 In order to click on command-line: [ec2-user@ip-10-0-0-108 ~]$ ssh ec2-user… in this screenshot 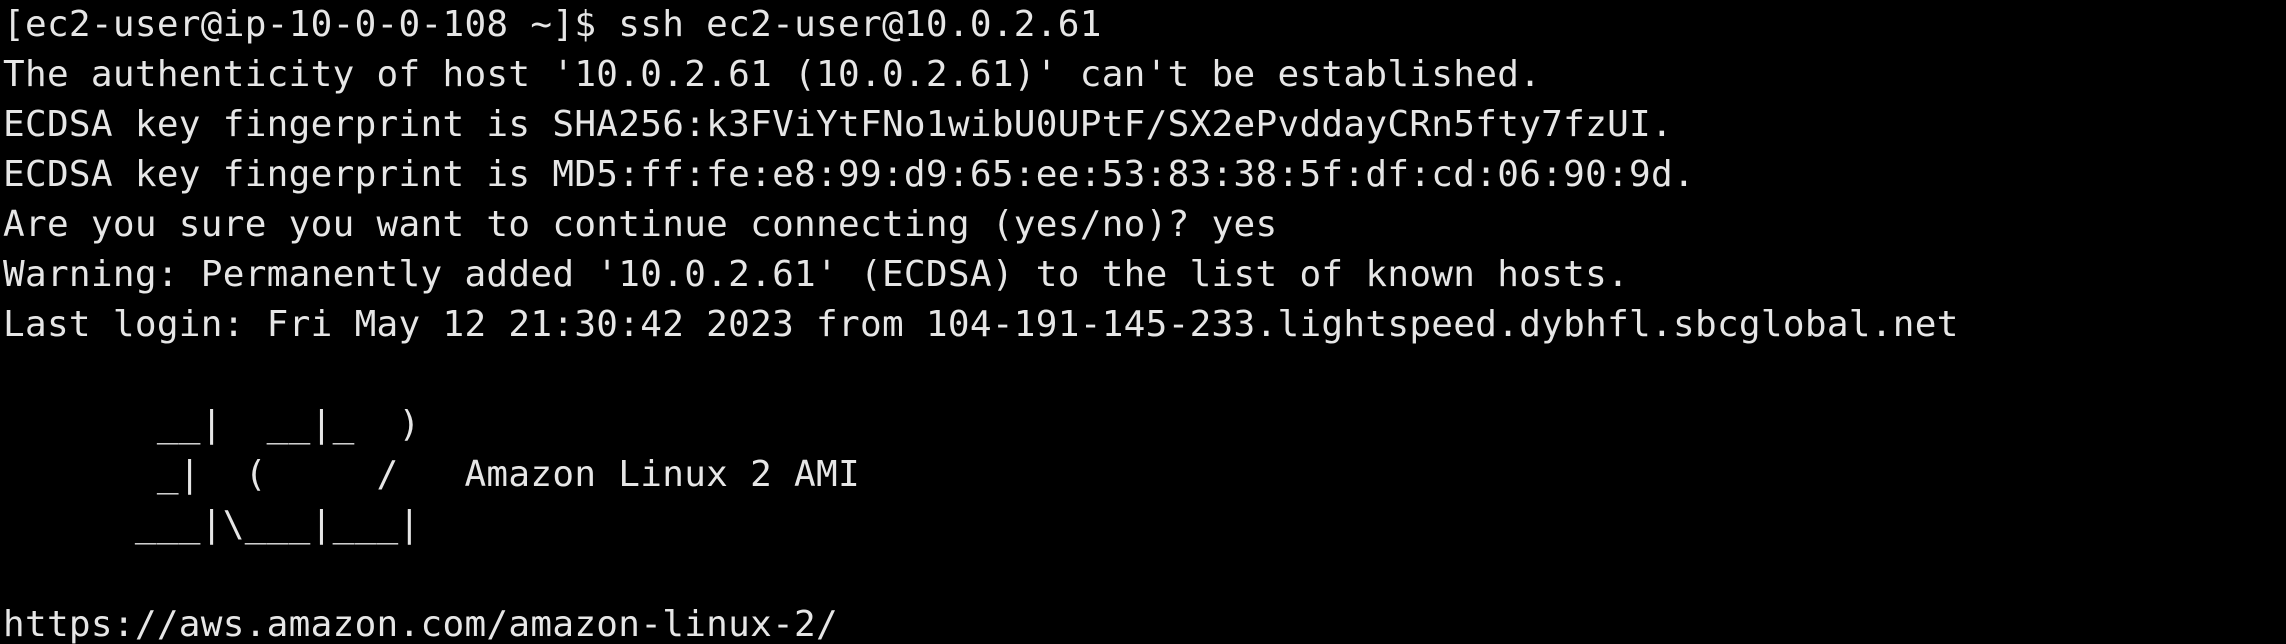, I will do `click(981, 25)`.